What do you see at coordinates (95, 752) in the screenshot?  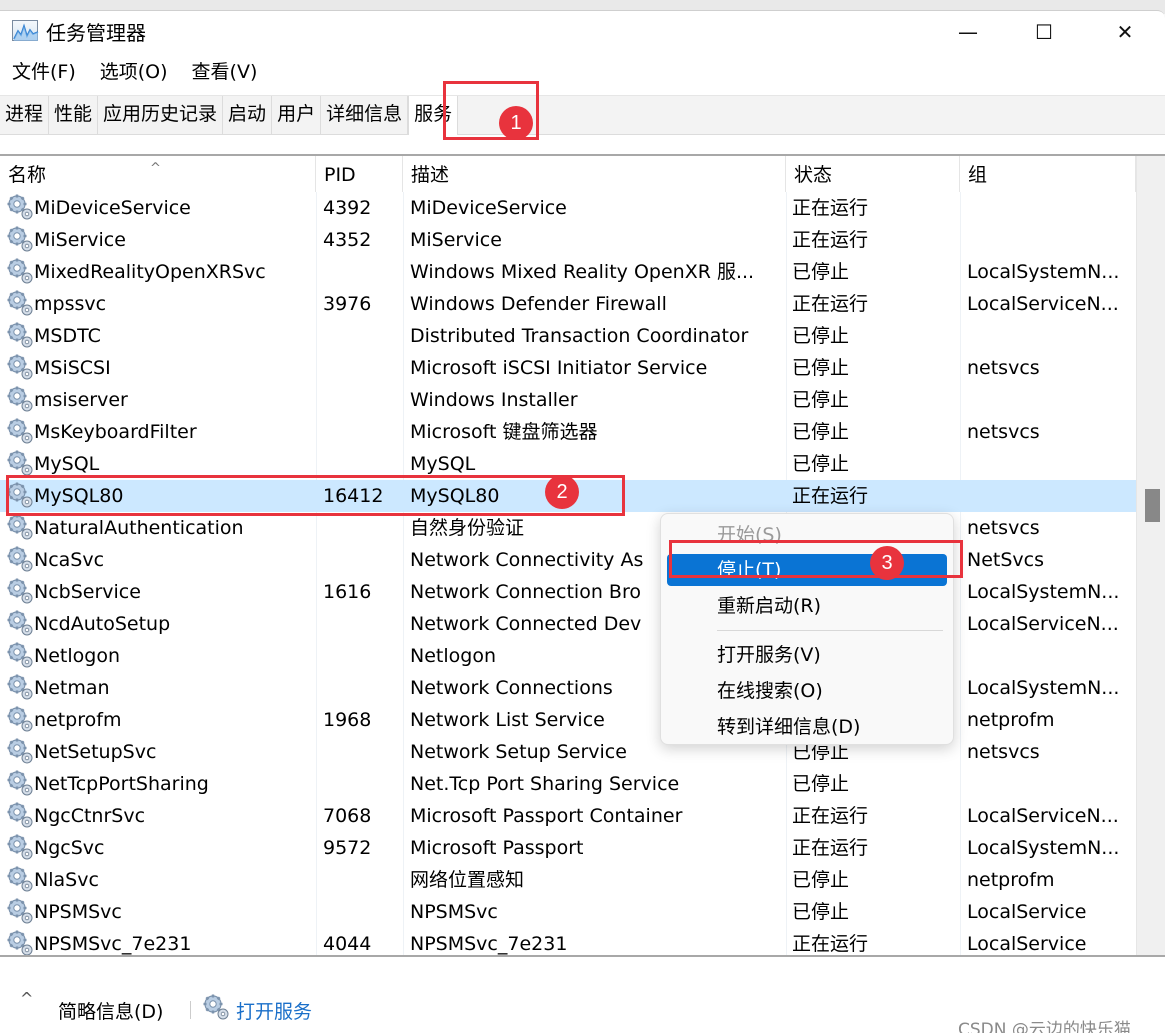 I see `service-name: NetSetupSvc` at bounding box center [95, 752].